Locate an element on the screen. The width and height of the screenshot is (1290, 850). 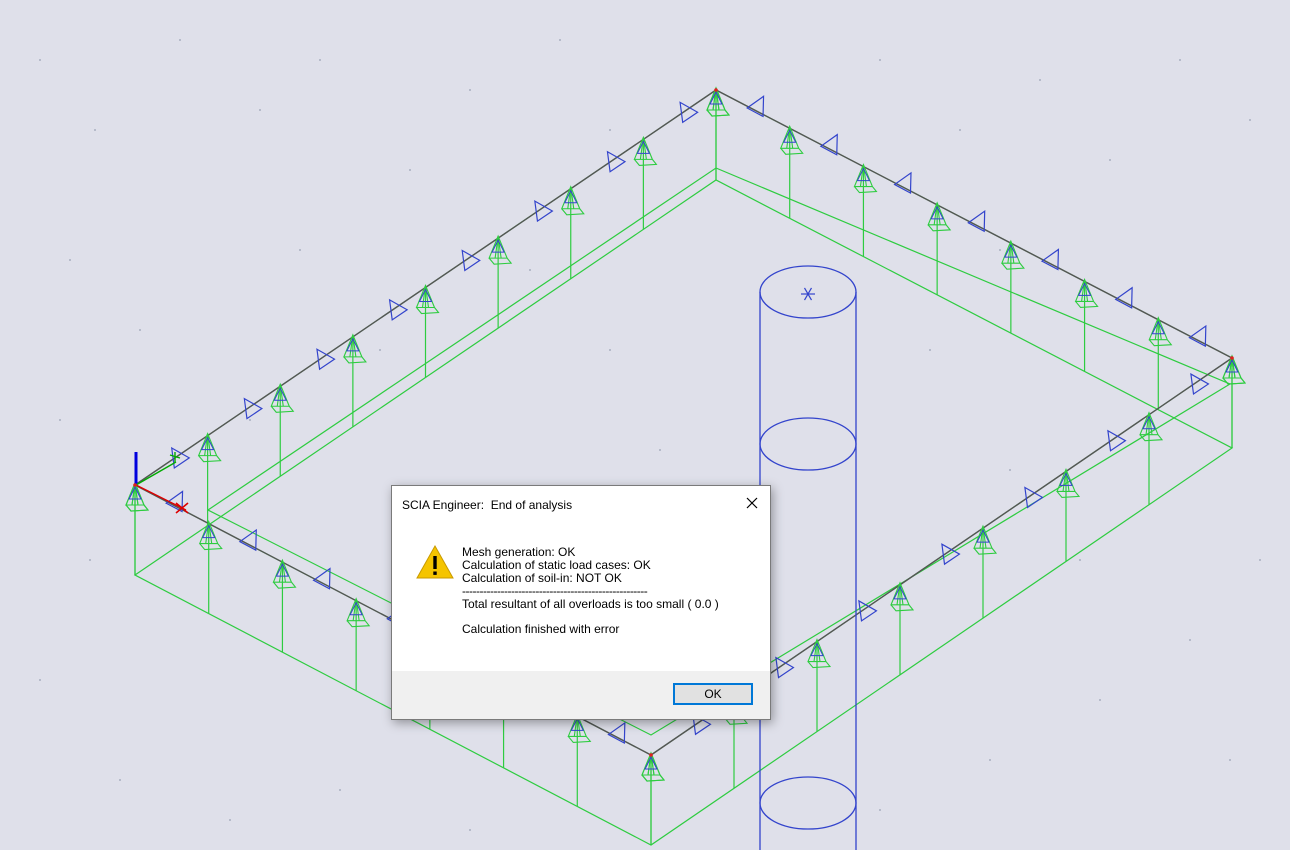
column-bottom-ellipse is located at coordinates (808, 803).